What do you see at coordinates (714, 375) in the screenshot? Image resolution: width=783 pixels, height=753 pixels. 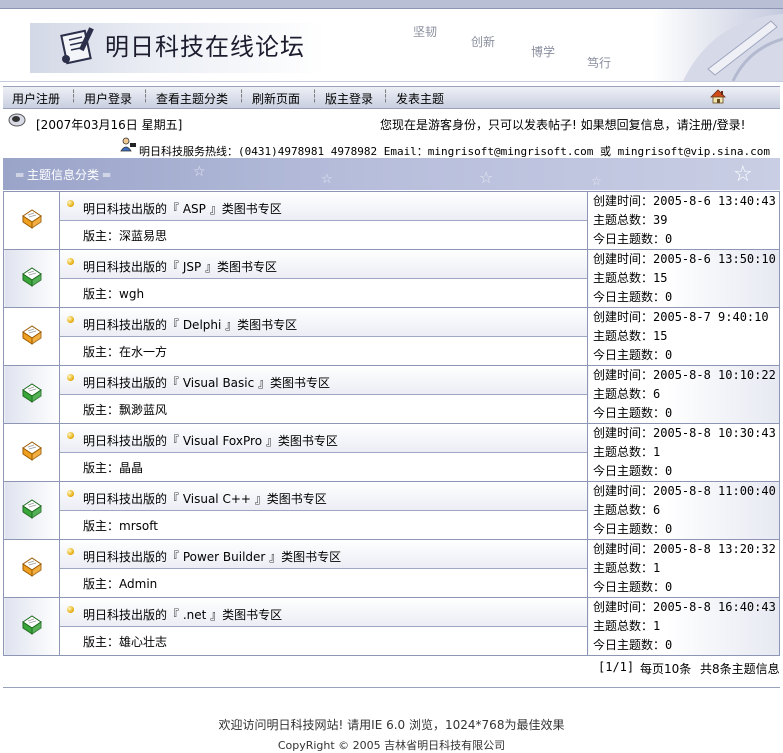 I see `created-value: 2005-8-8 10:10:22` at bounding box center [714, 375].